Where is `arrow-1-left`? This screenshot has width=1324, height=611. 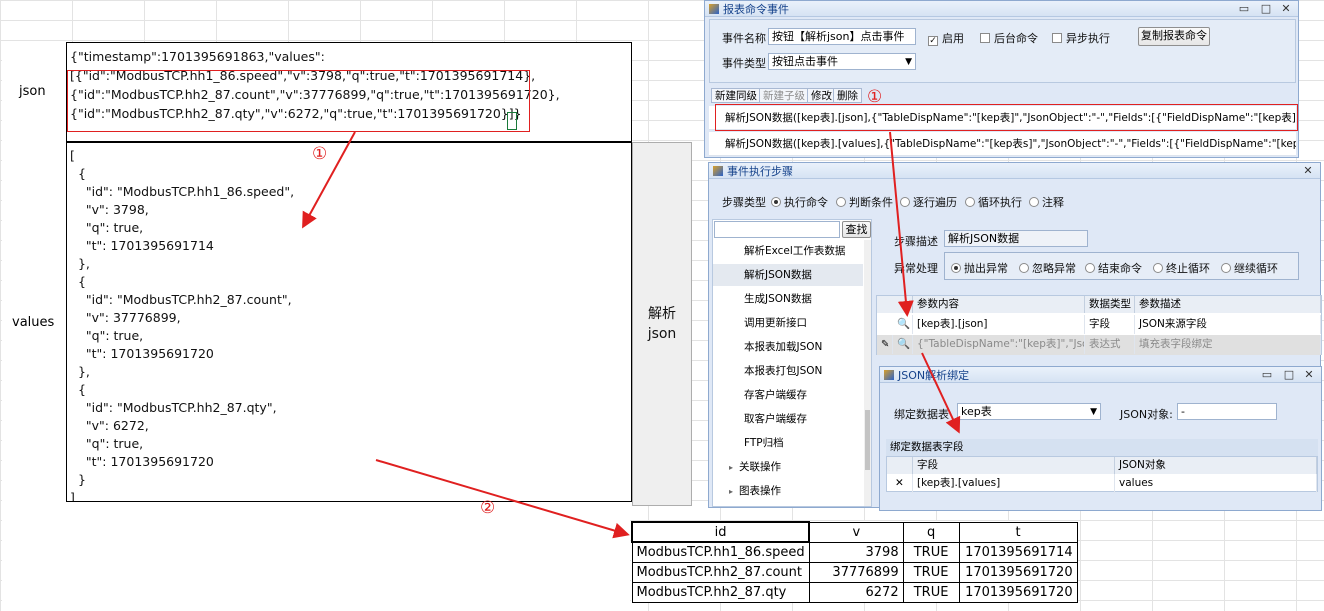
arrow-1-left is located at coordinates (329, 180).